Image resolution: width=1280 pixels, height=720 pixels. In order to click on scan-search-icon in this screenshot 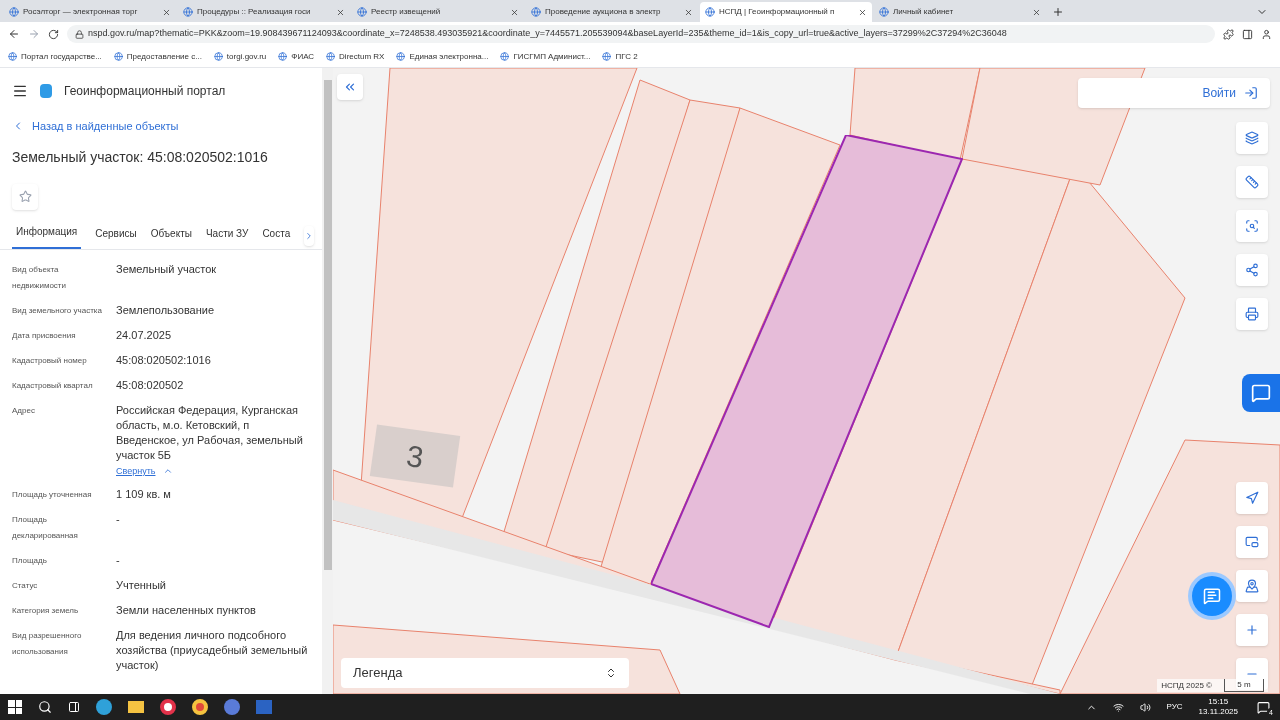, I will do `click(1252, 226)`.